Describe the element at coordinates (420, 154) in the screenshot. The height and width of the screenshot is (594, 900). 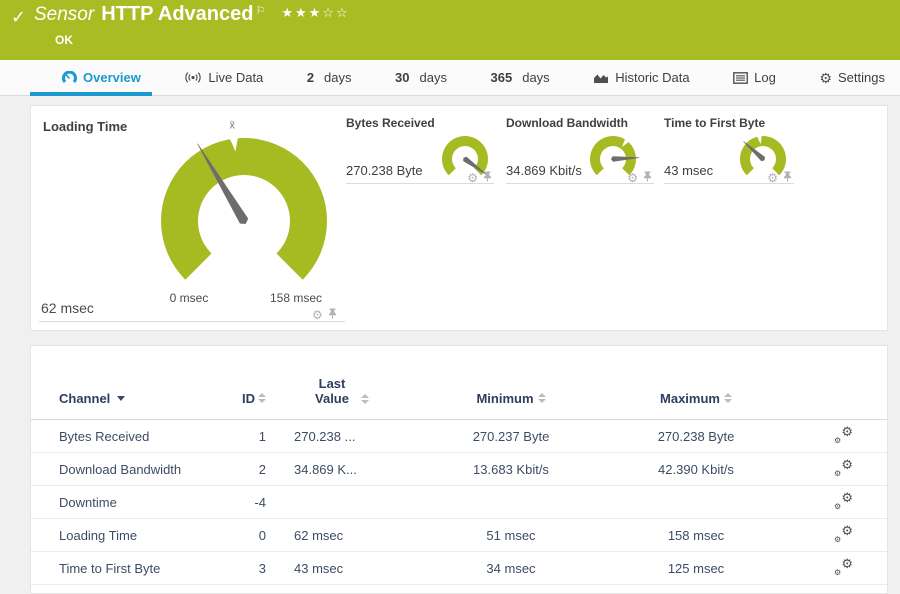
I see `gauge-cell-bytes-received: Bytes Received 270.238 Byte ⚙` at that location.